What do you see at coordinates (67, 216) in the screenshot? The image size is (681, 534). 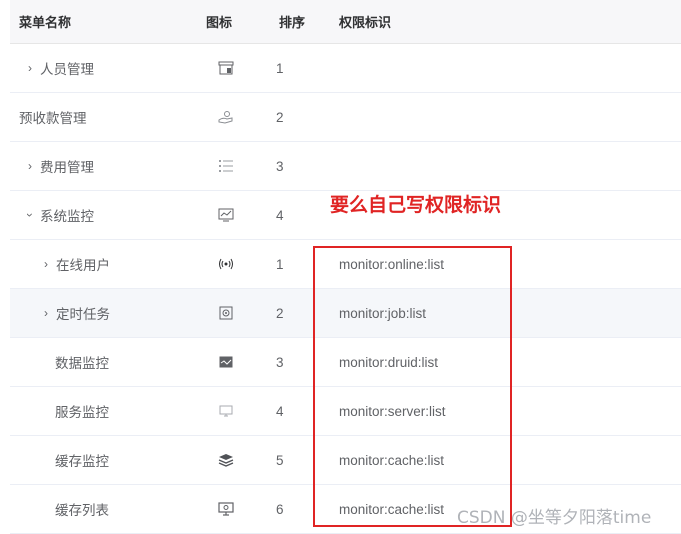 I see `menu-name: 系统监控` at bounding box center [67, 216].